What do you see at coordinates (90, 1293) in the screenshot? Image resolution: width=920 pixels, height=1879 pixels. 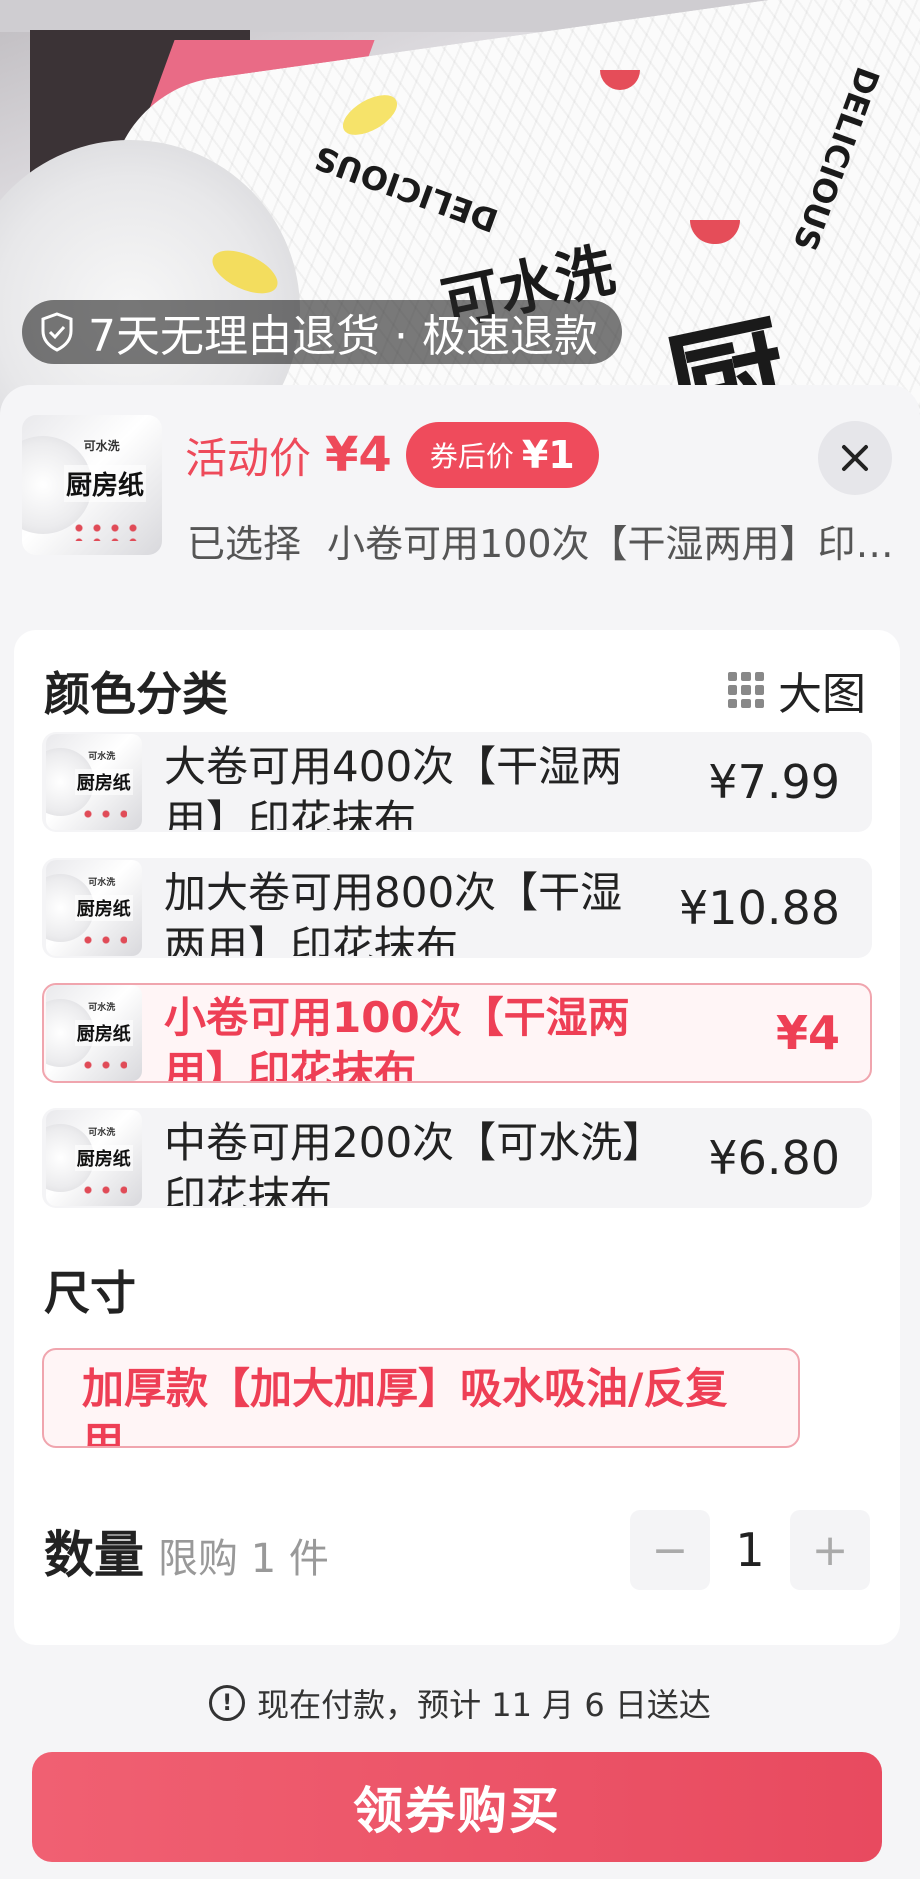 I see `size-section-title: 尺寸` at bounding box center [90, 1293].